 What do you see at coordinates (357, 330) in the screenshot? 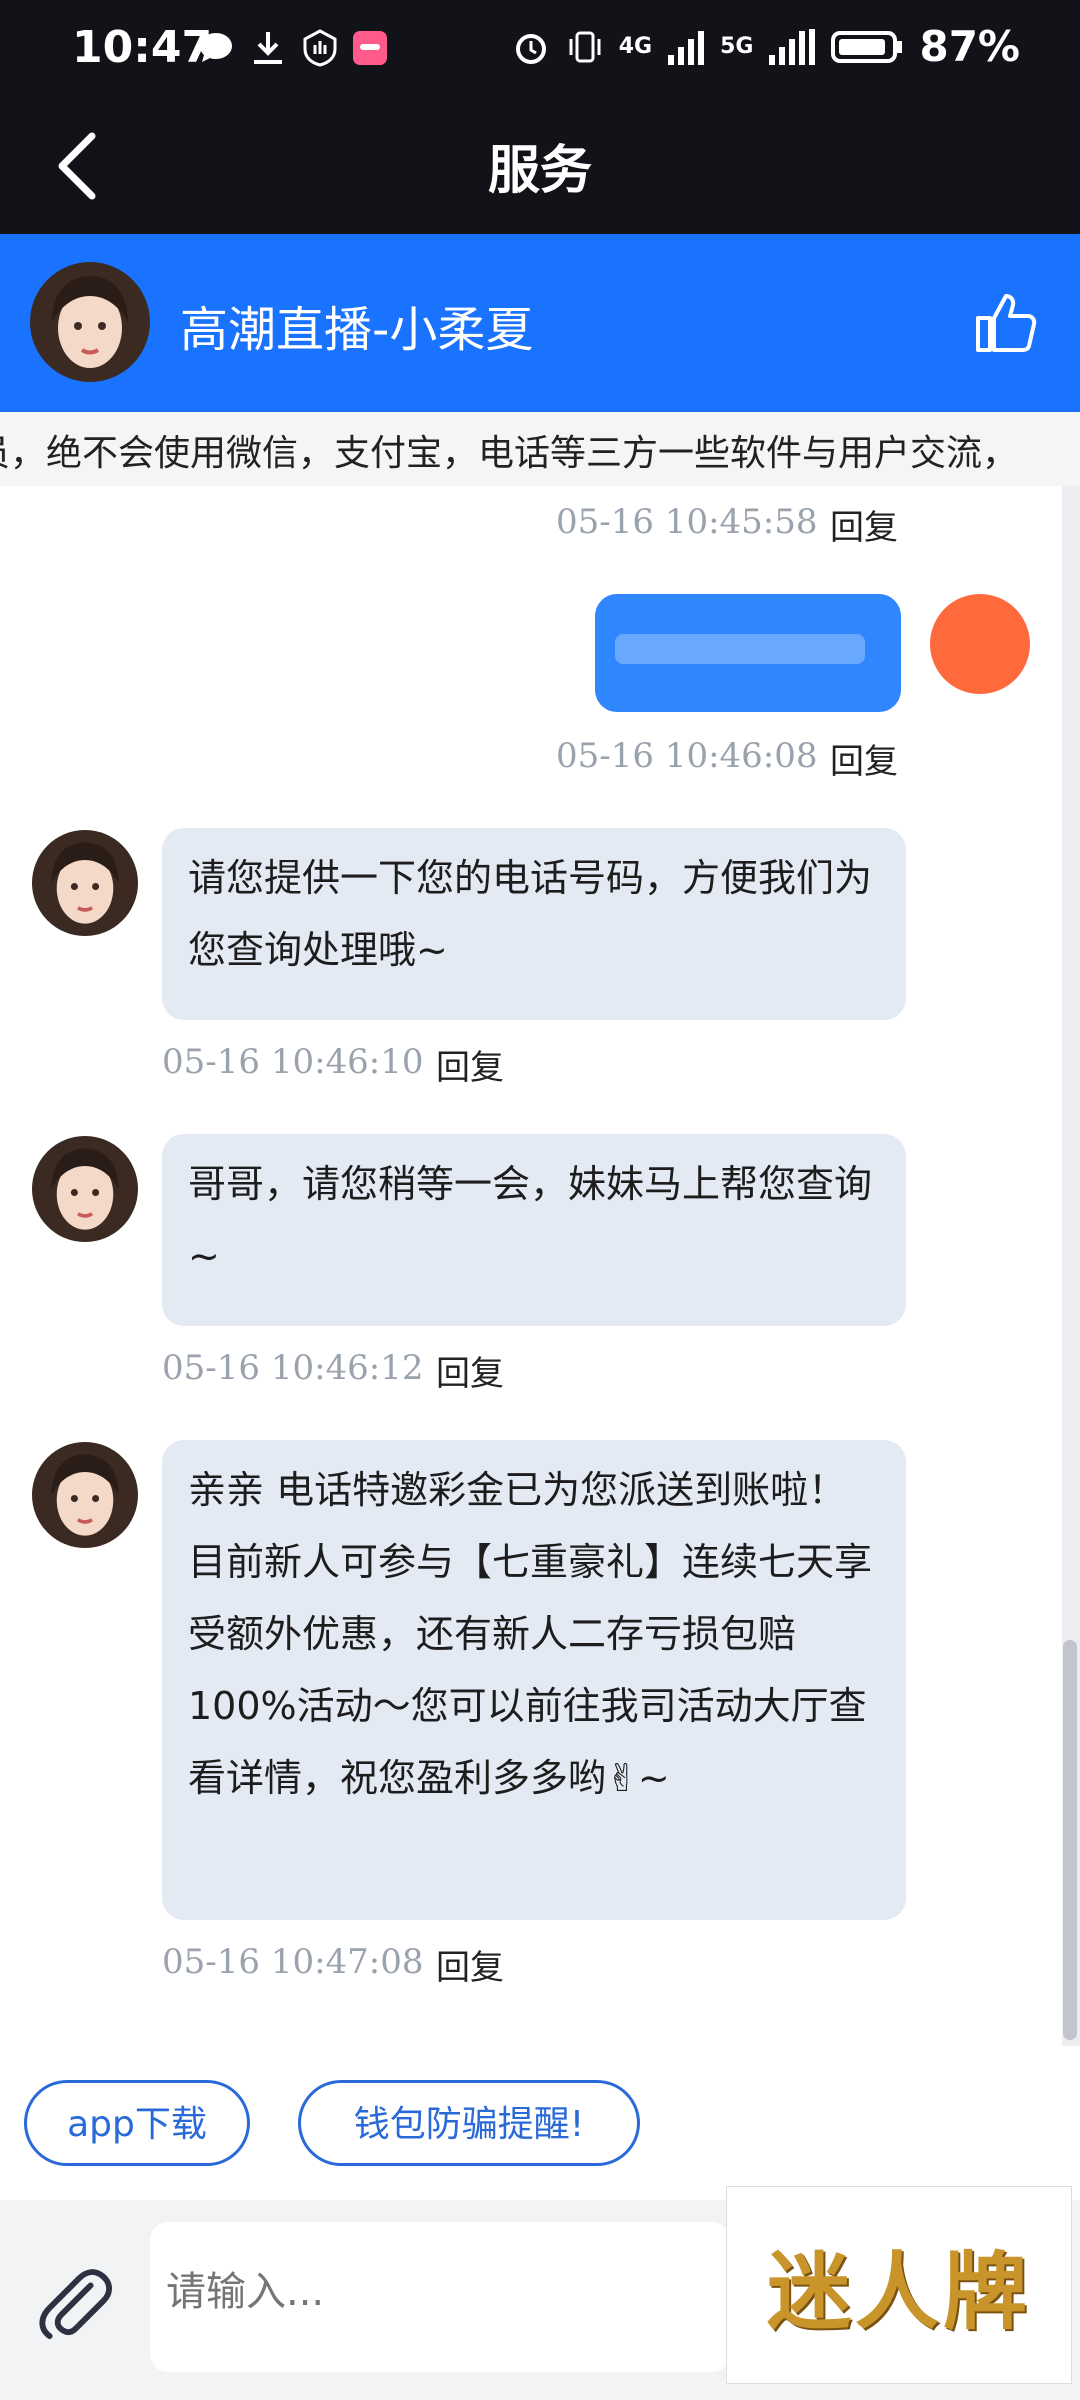
I see `agent-name: 高潮直播-小柔夏` at bounding box center [357, 330].